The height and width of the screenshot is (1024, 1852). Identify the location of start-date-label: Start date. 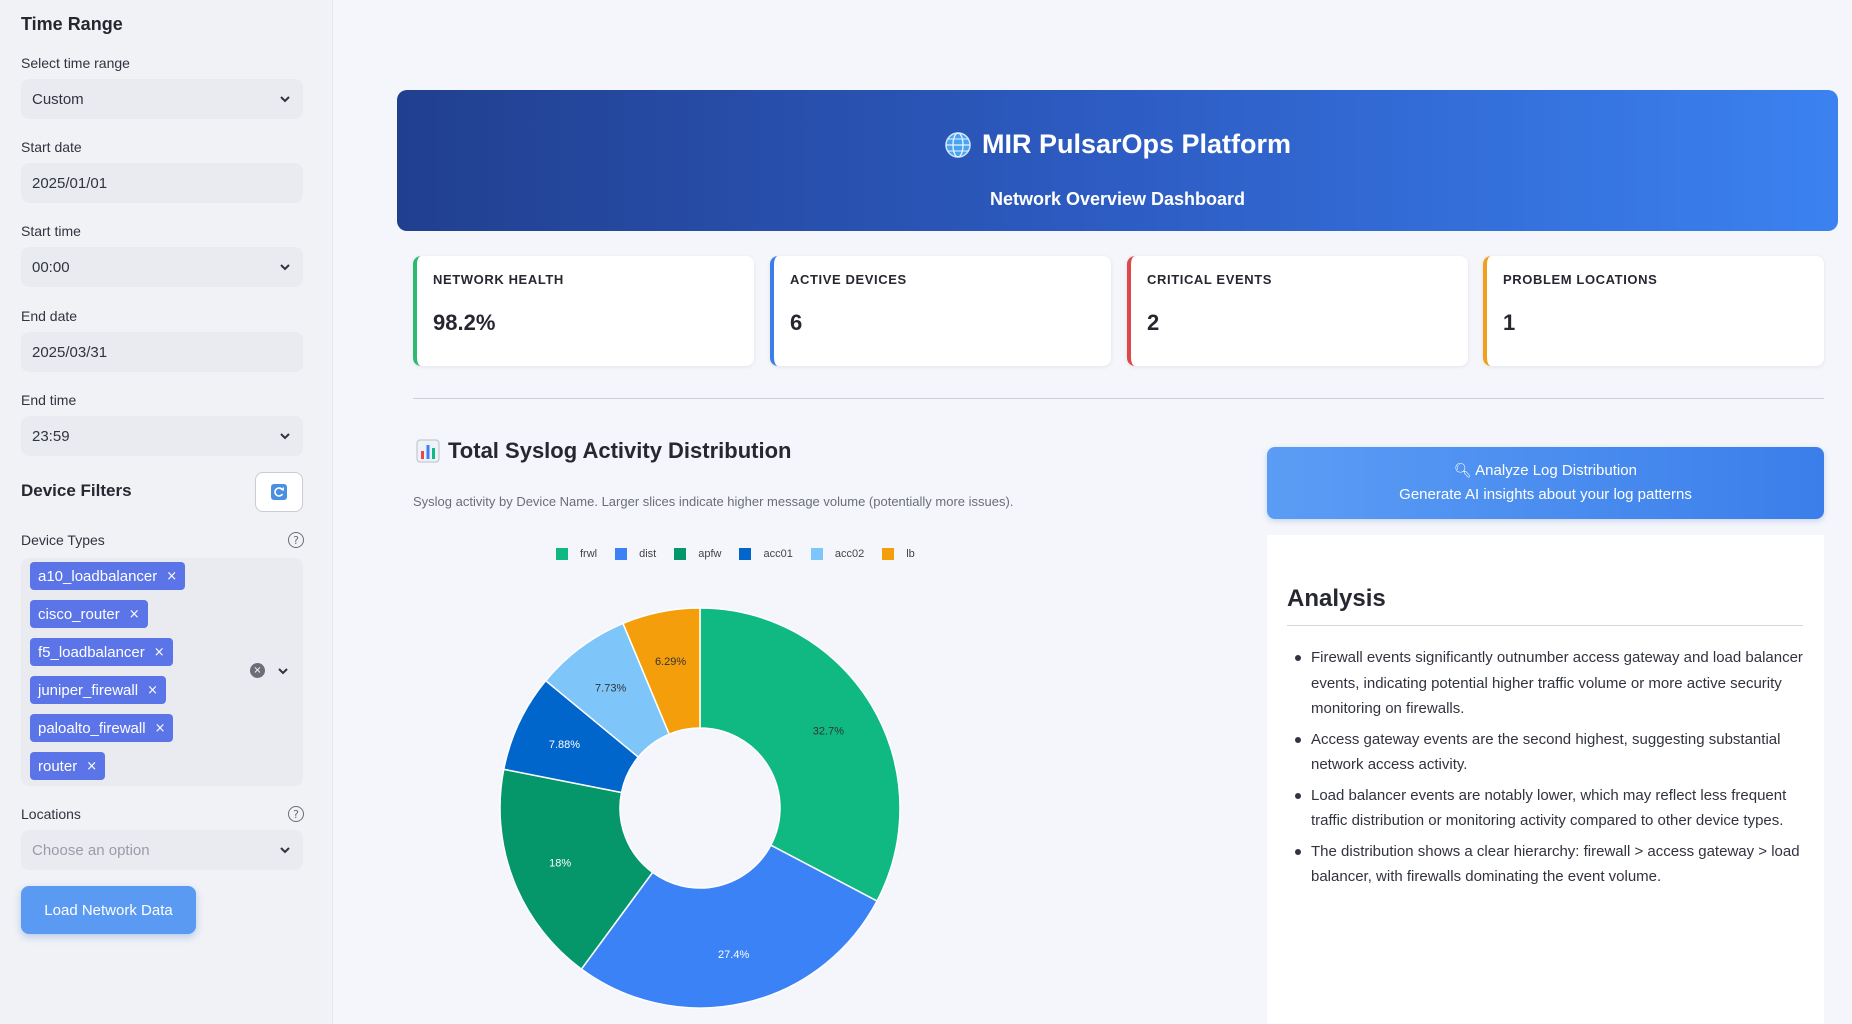
(51, 147).